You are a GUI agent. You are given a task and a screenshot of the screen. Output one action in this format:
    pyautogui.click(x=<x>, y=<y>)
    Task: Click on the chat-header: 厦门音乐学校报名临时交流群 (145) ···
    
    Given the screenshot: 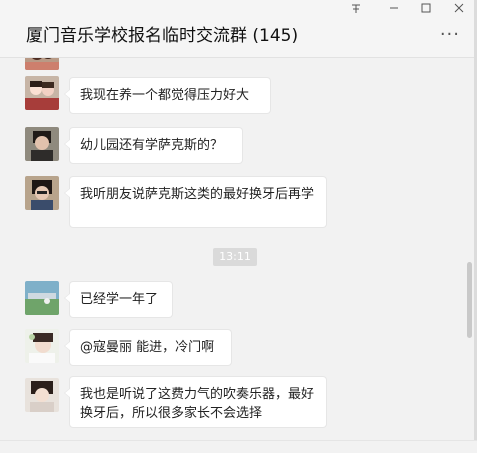 What is the action you would take?
    pyautogui.click(x=238, y=29)
    